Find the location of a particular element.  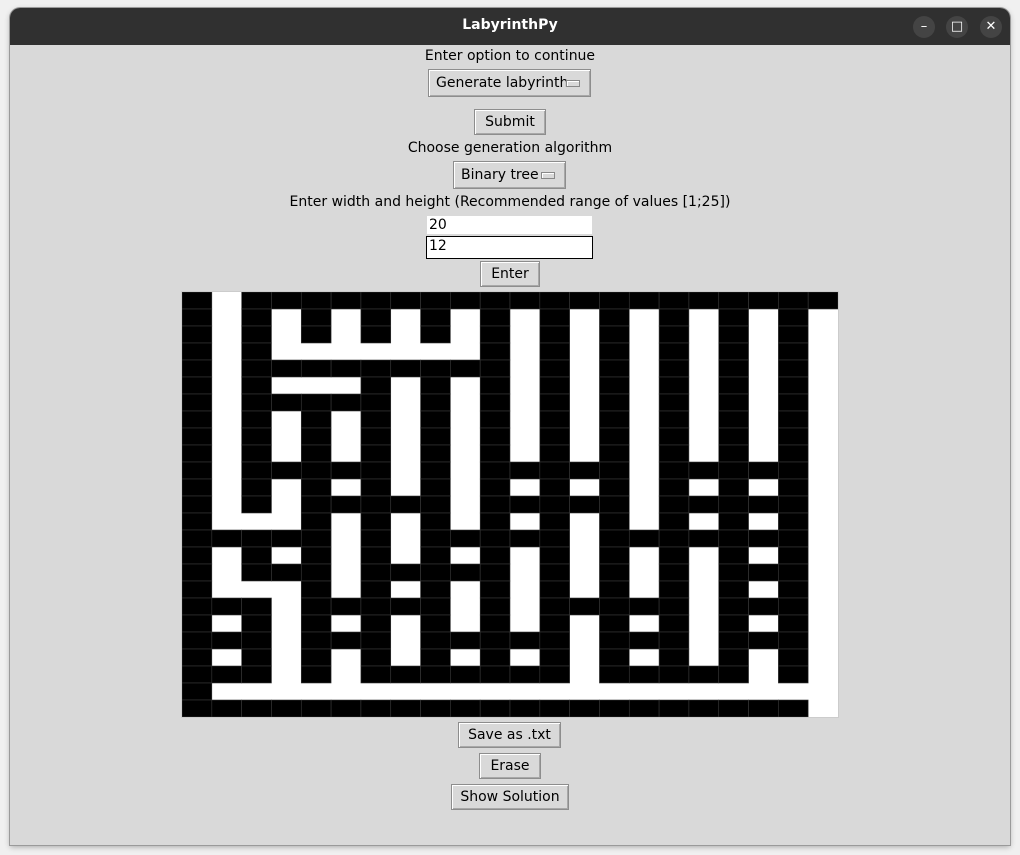

width-input: 20 is located at coordinates (509, 225).